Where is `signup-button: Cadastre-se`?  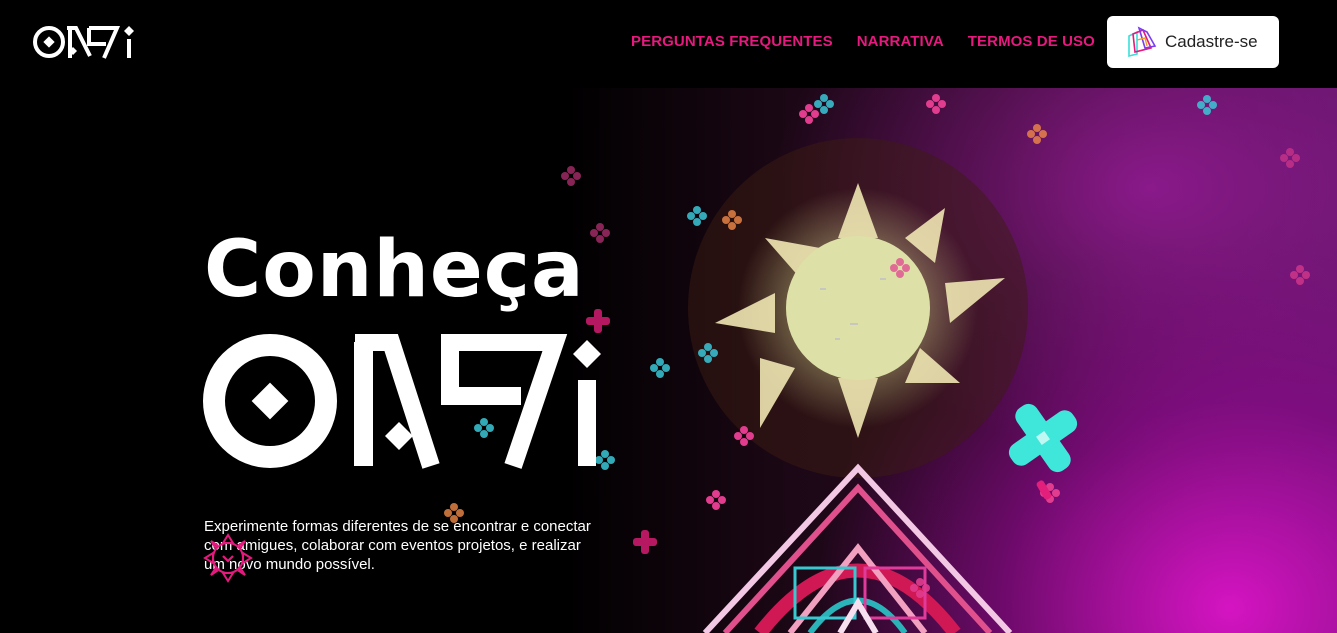 signup-button: Cadastre-se is located at coordinates (1193, 42).